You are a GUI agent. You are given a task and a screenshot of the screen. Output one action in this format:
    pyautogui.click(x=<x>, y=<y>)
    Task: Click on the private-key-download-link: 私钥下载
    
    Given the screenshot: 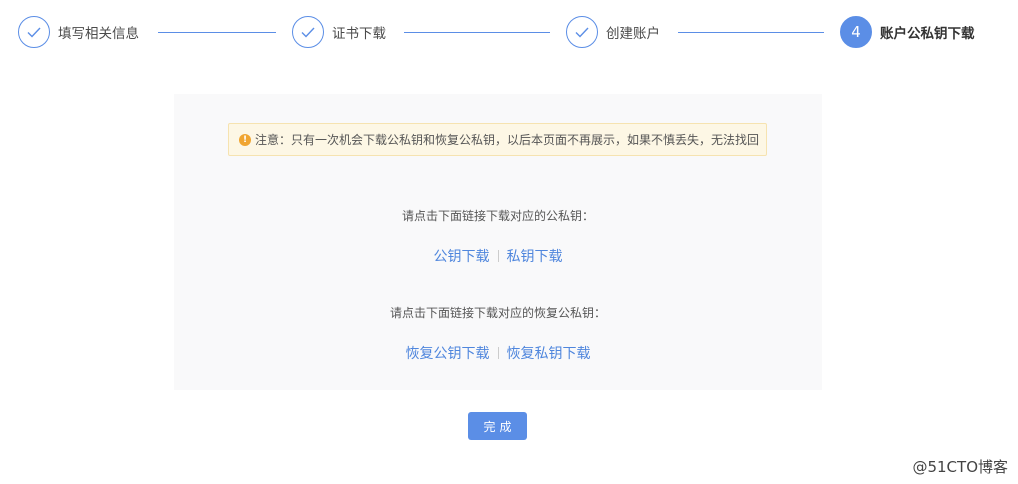 What is the action you would take?
    pyautogui.click(x=535, y=257)
    